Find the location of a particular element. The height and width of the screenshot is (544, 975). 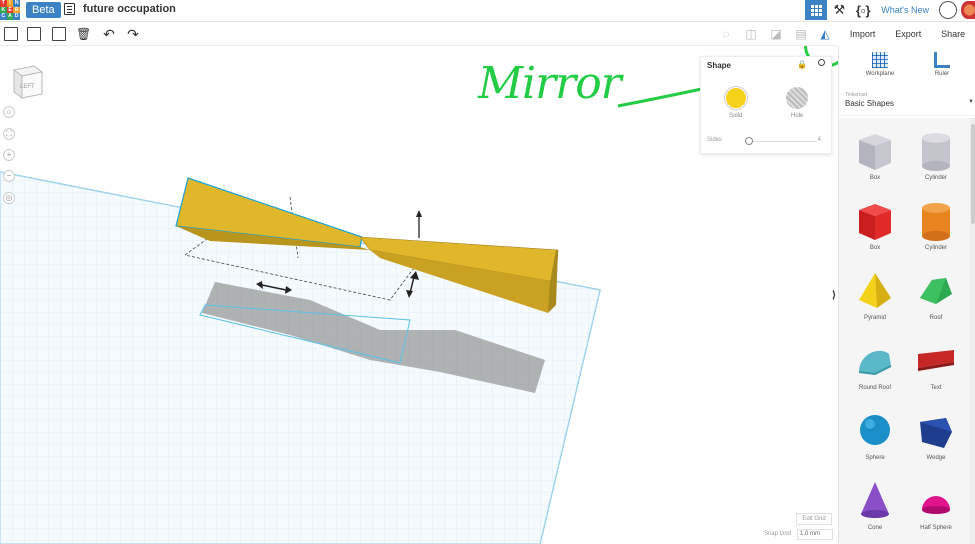

light-bulb-icon: ◌ is located at coordinates (726, 34).